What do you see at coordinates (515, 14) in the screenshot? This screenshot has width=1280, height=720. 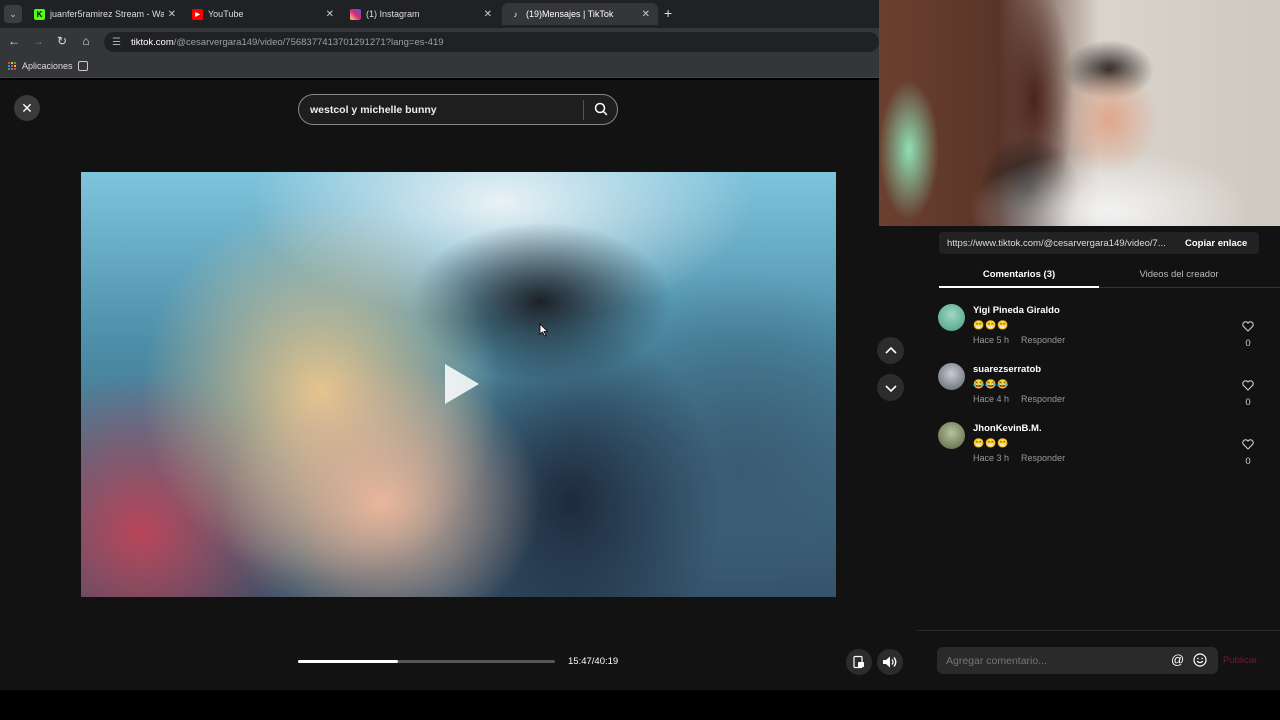 I see `tiktok-icon: ♪` at bounding box center [515, 14].